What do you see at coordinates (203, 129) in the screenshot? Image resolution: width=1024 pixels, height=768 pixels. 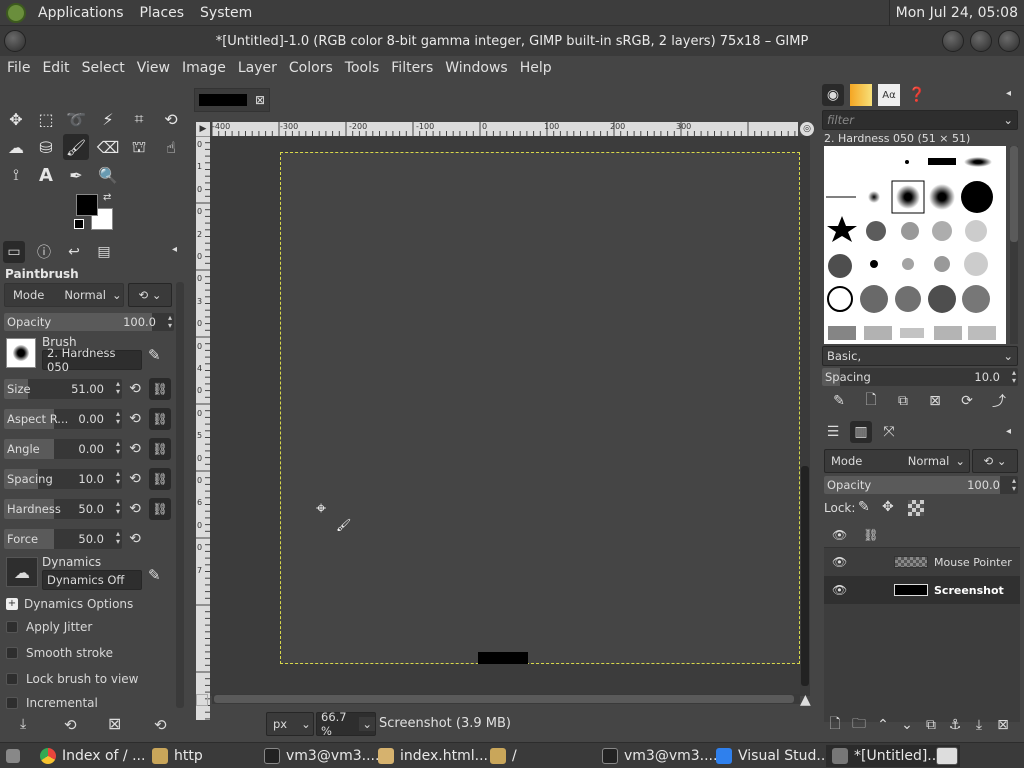 I see `ruler-corner-icon: ▶` at bounding box center [203, 129].